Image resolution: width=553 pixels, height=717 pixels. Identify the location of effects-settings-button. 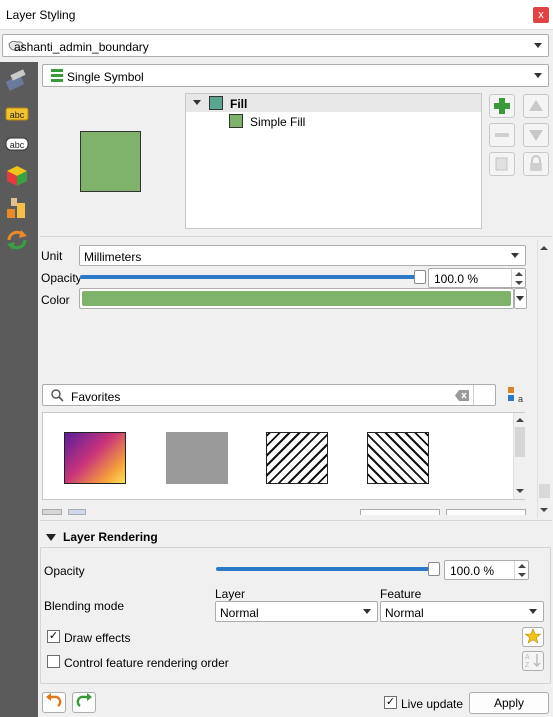
(533, 637).